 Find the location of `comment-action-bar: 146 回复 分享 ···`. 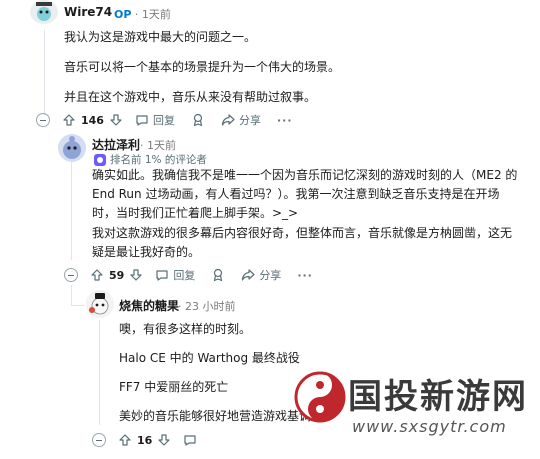

comment-action-bar: 146 回复 分享 ··· is located at coordinates (164, 120).